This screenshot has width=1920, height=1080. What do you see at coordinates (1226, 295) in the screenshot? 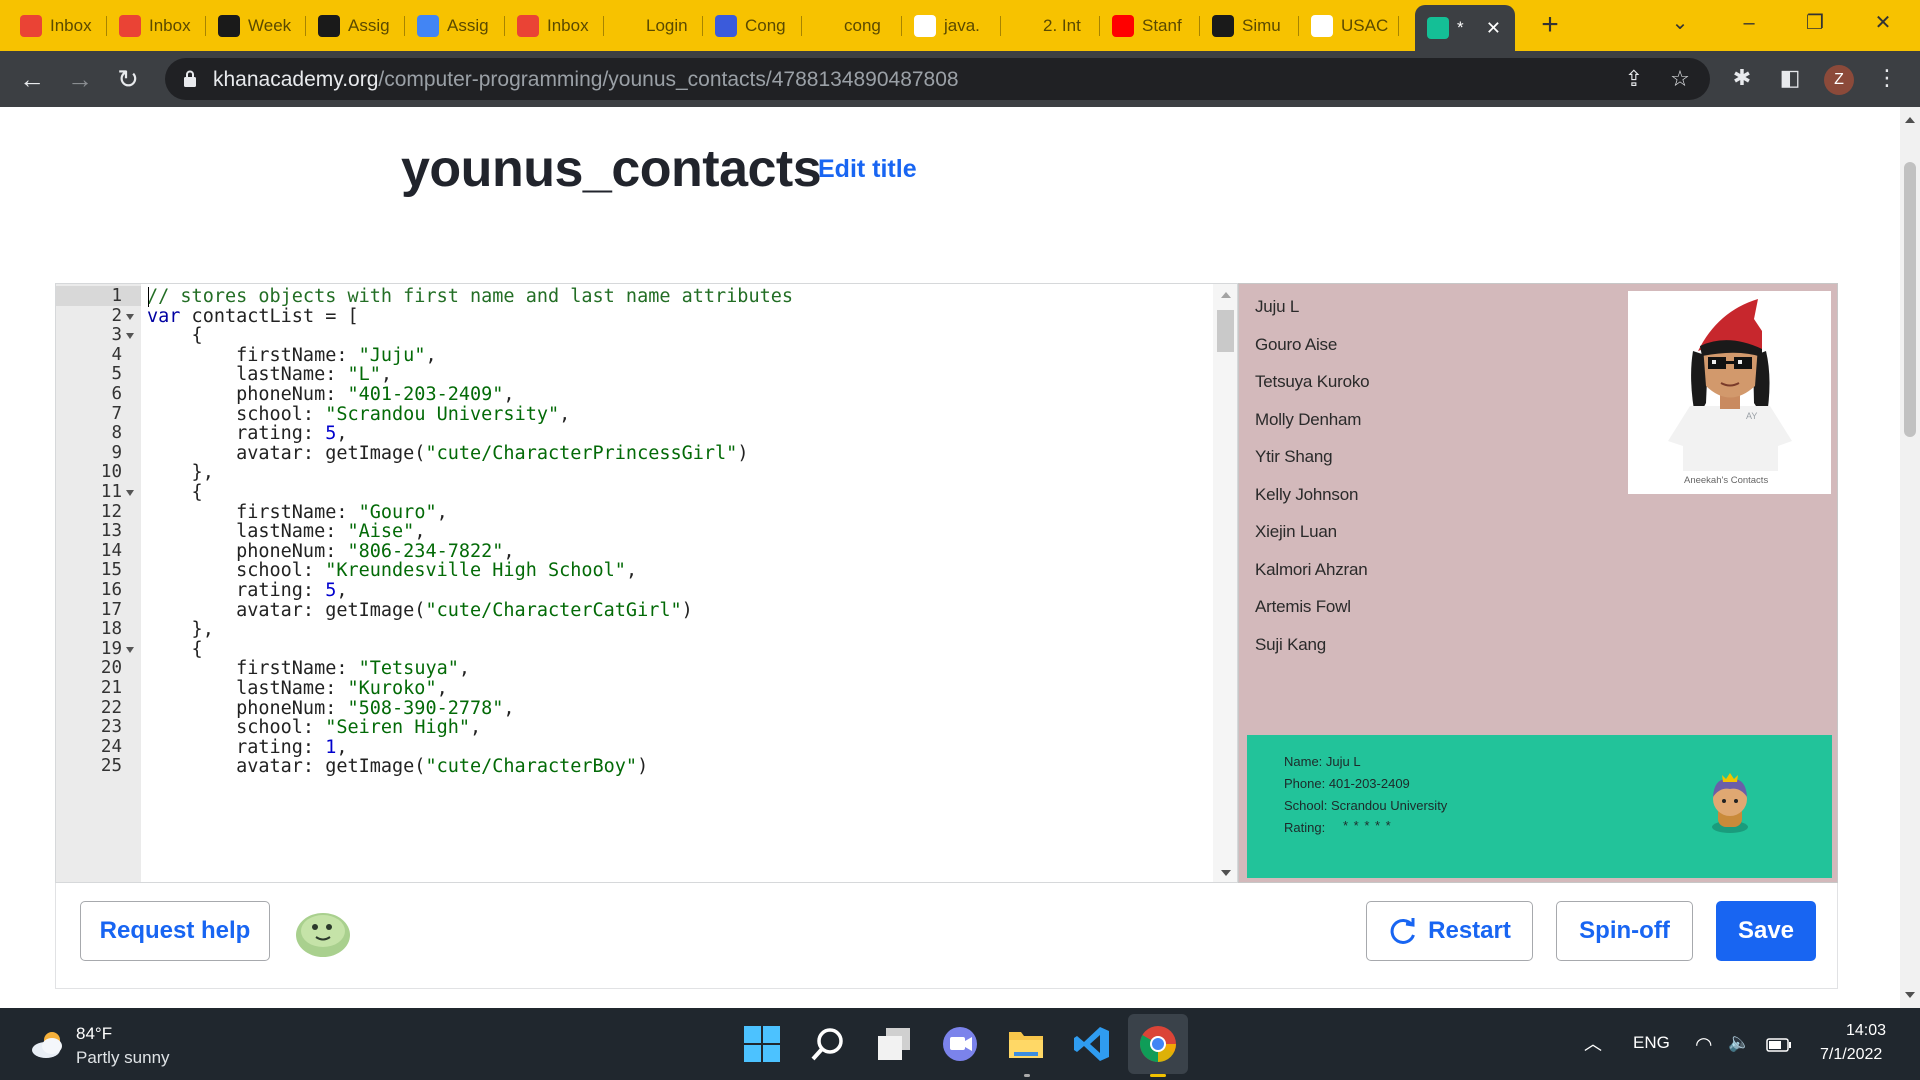
I see `scroll-up-arrow-icon` at bounding box center [1226, 295].